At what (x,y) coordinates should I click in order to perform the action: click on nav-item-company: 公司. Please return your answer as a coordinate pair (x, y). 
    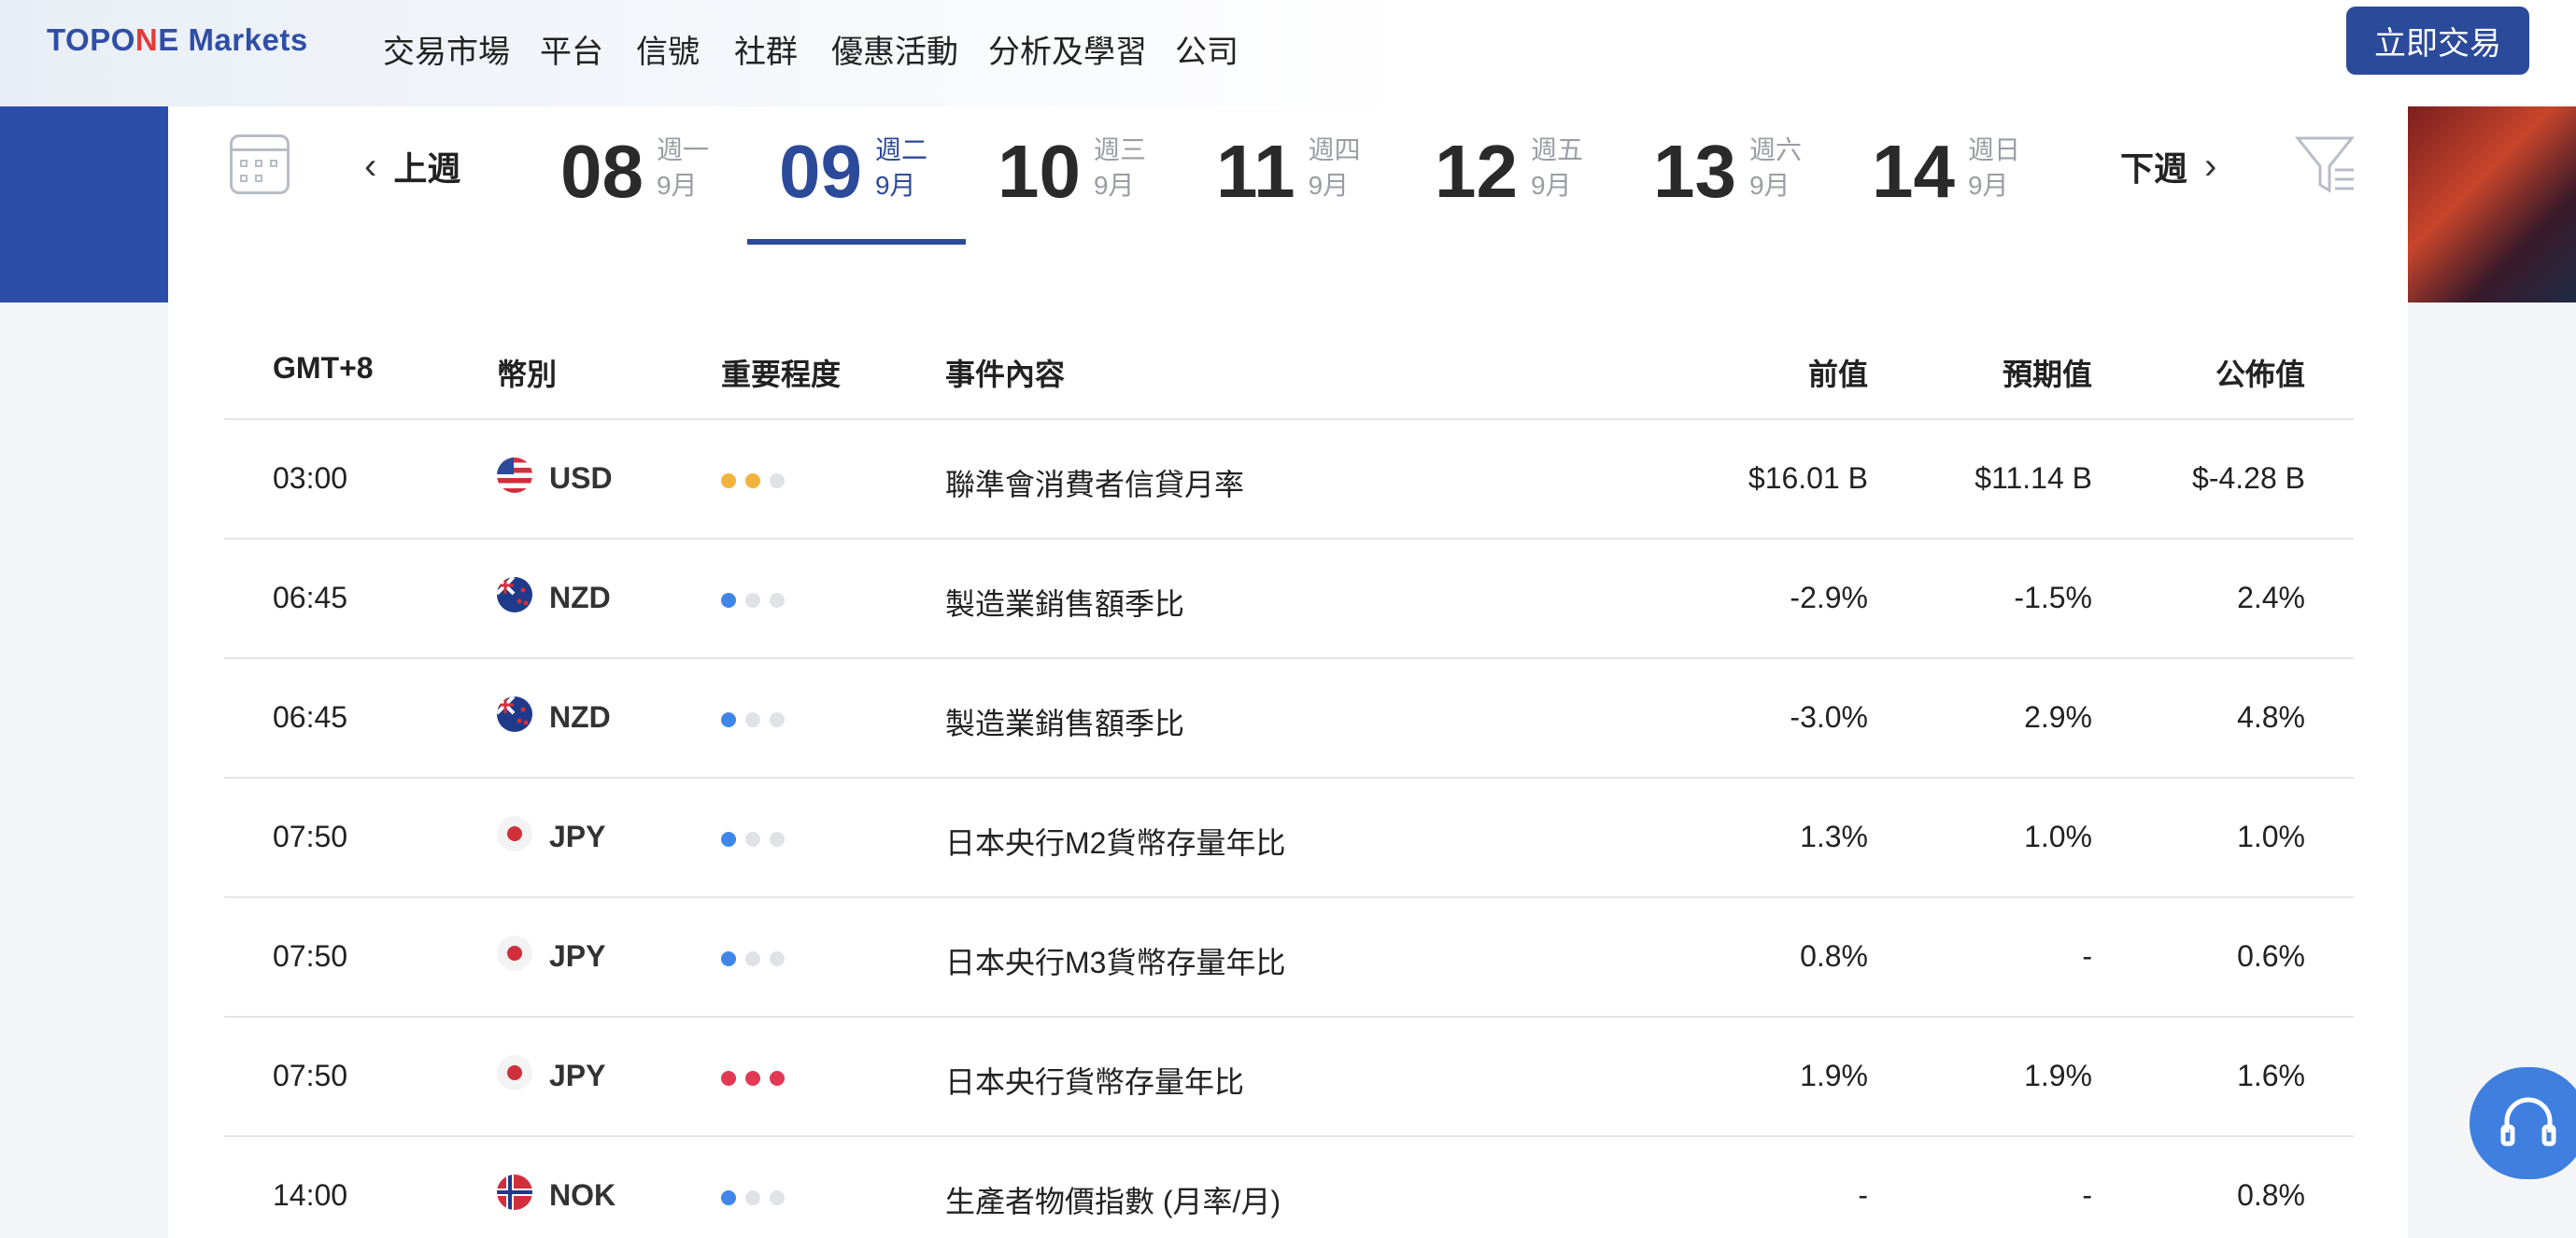
    Looking at the image, I should click on (1206, 49).